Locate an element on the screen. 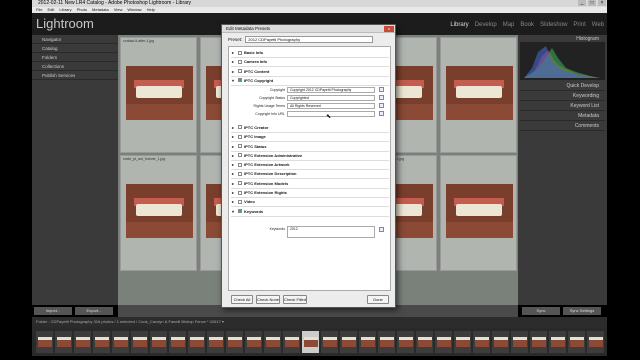 The width and height of the screenshot is (640, 360). close-window-icon: × is located at coordinates (602, 3).